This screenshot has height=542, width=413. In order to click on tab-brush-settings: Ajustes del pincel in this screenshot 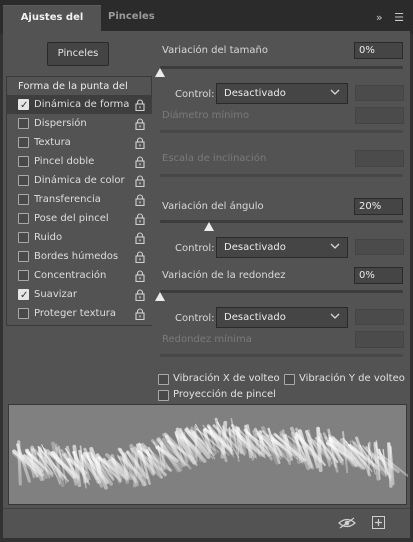, I will do `click(52, 26)`.